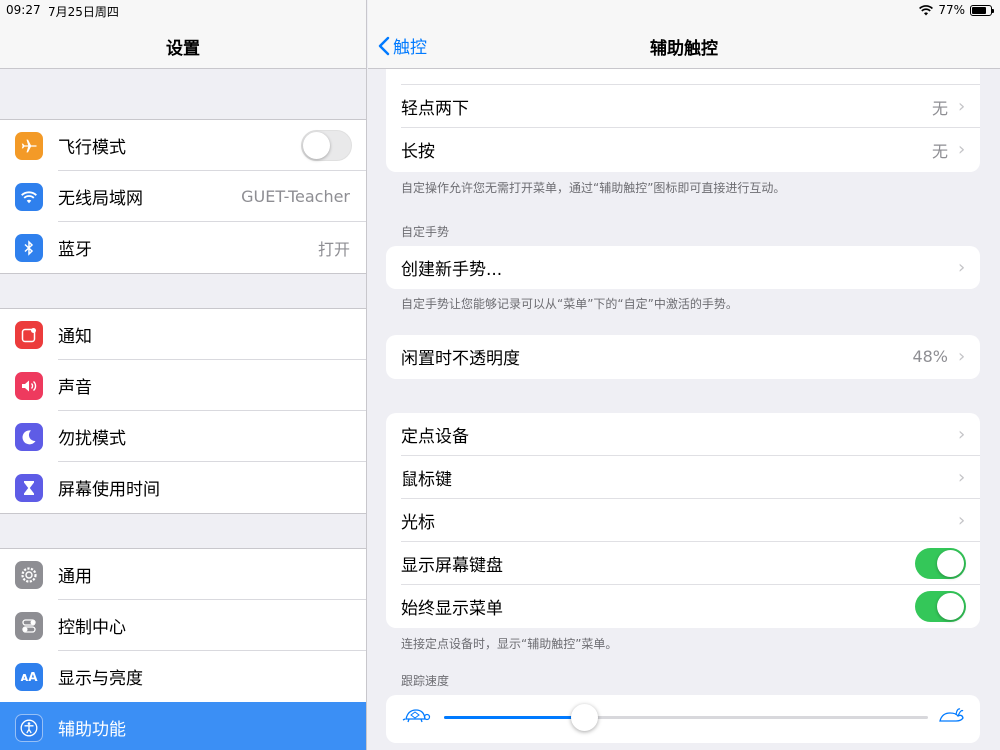 This screenshot has height=750, width=1000. What do you see at coordinates (460, 359) in the screenshot?
I see `row-label: 闲置时不透明度` at bounding box center [460, 359].